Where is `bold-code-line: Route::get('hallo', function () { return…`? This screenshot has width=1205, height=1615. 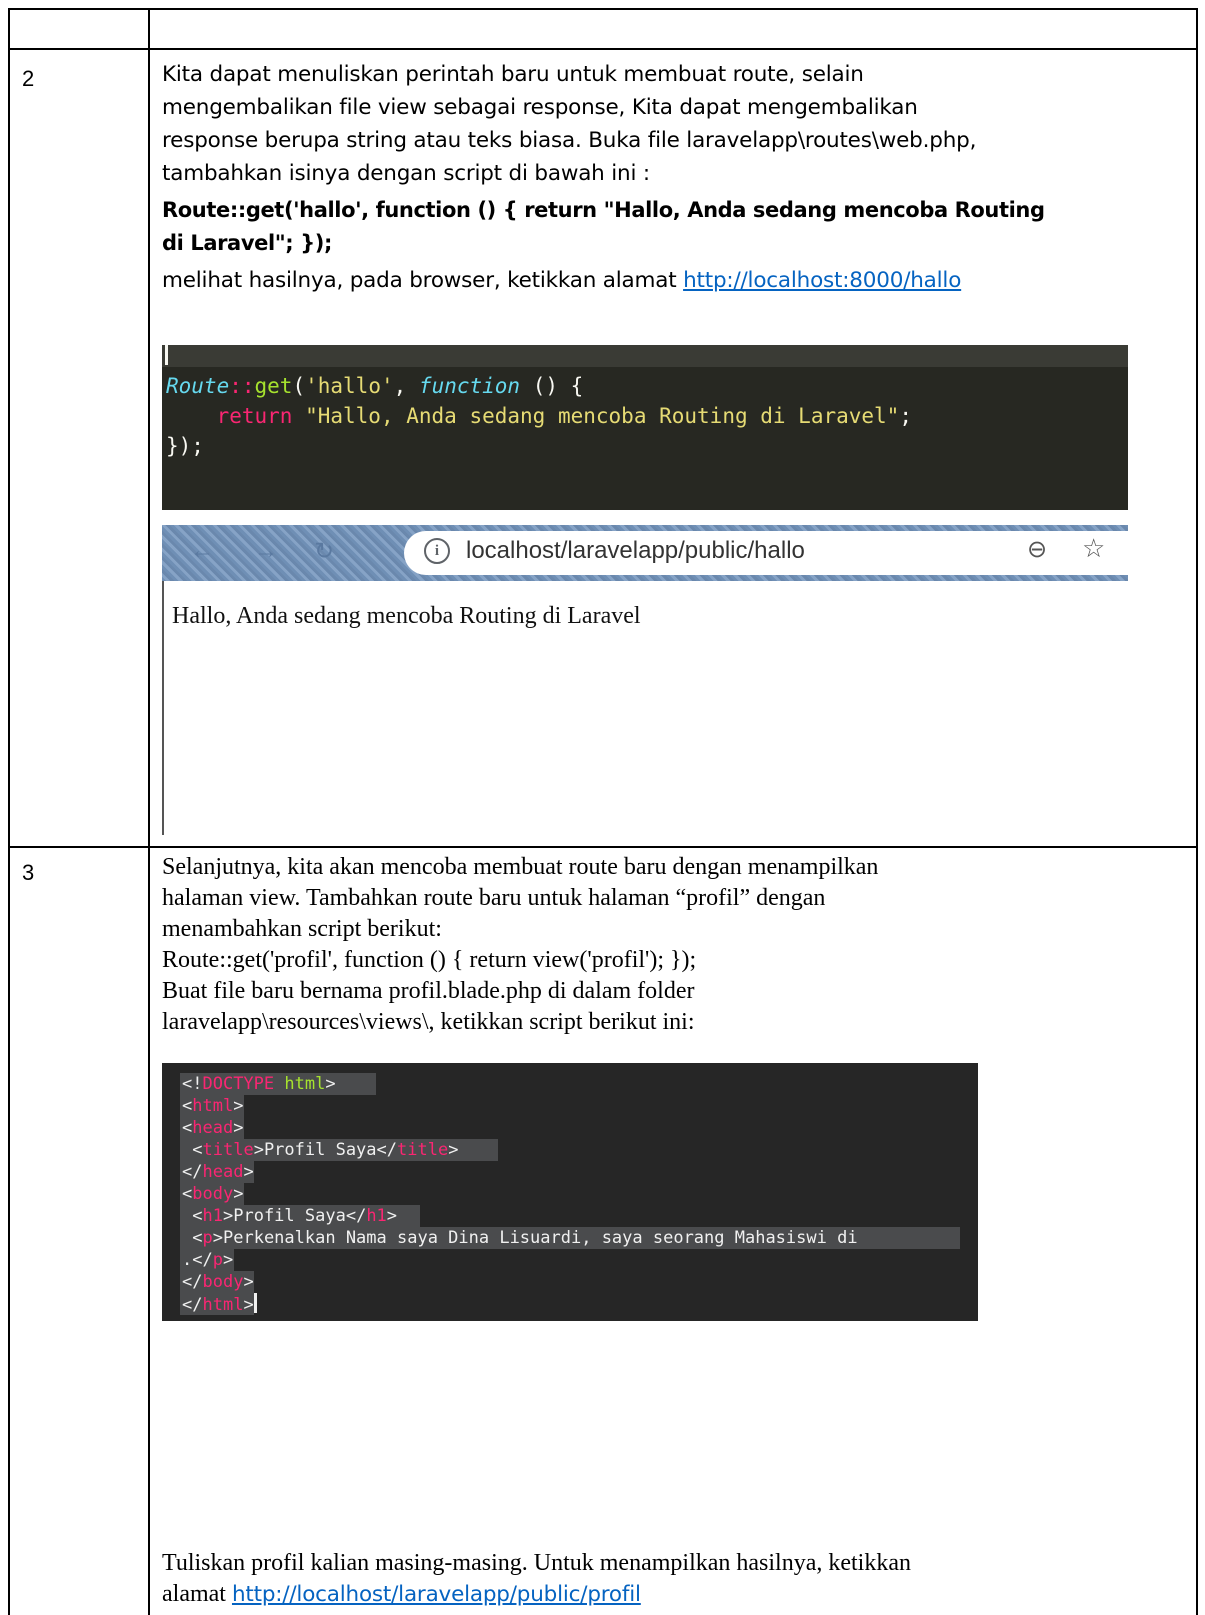 bold-code-line: Route::get('hallo', function () { return… is located at coordinates (603, 210).